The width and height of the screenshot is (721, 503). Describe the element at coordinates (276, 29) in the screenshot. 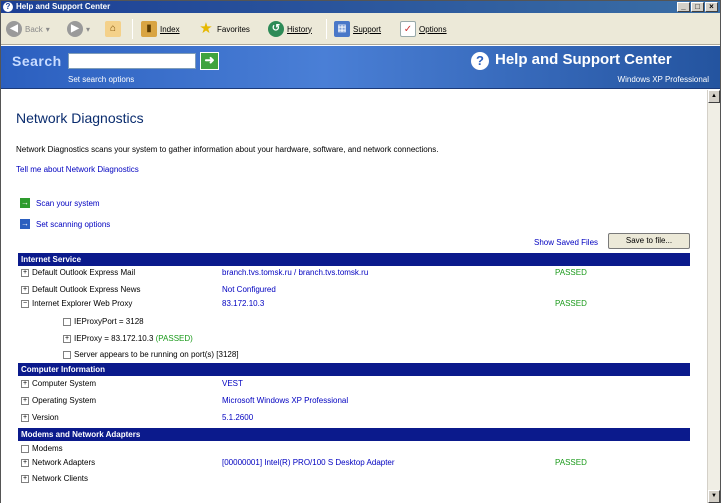

I see `history-clock-icon: ↺` at that location.